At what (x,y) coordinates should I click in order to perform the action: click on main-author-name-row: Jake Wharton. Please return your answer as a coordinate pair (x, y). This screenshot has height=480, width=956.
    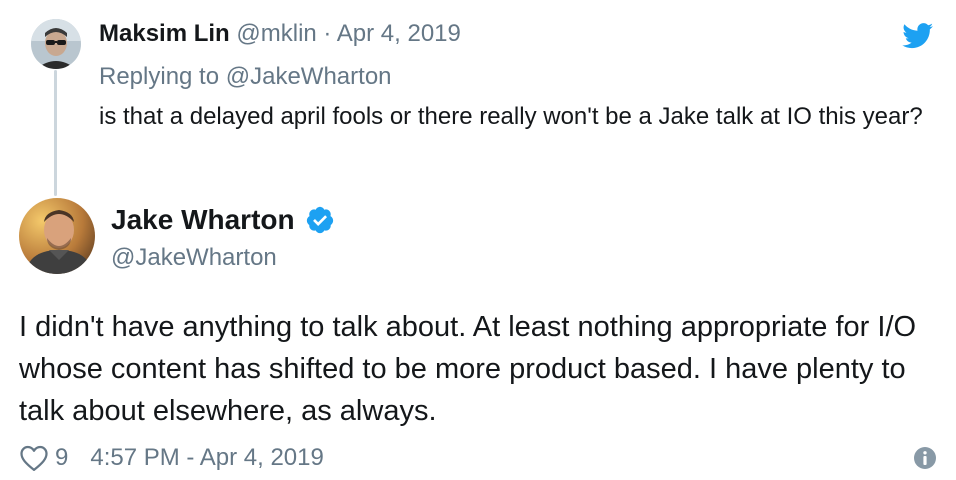
    Looking at the image, I should click on (223, 220).